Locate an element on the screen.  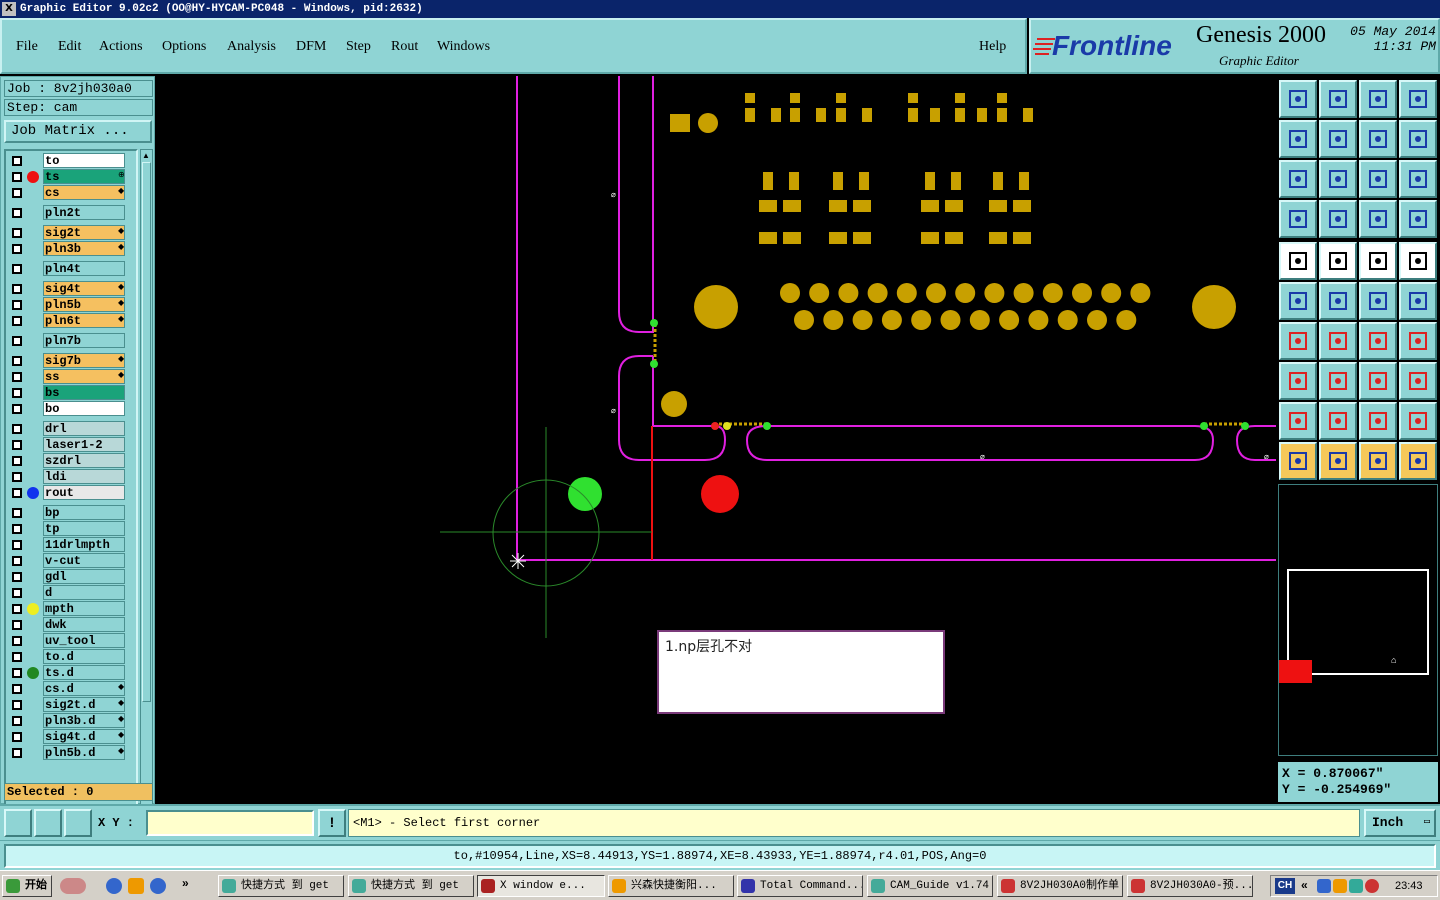
select-icon is located at coordinates (1418, 461).